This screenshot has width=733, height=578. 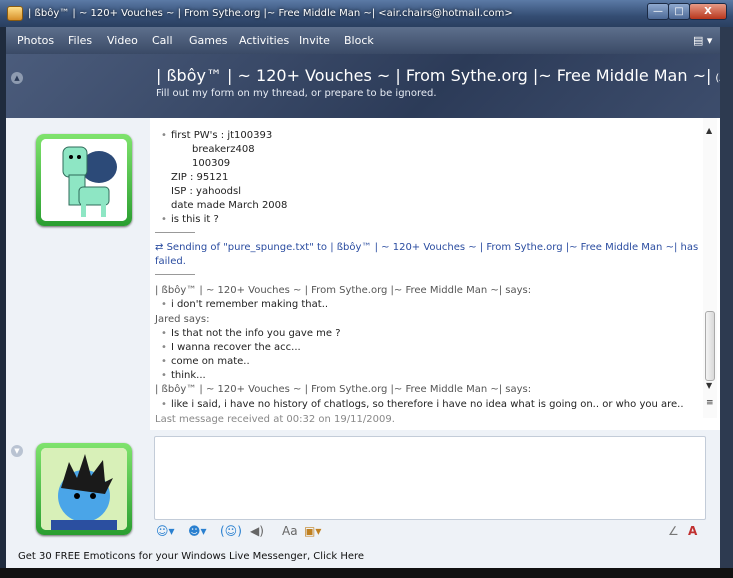 I want to click on menu-files: Files, so click(x=80, y=40).